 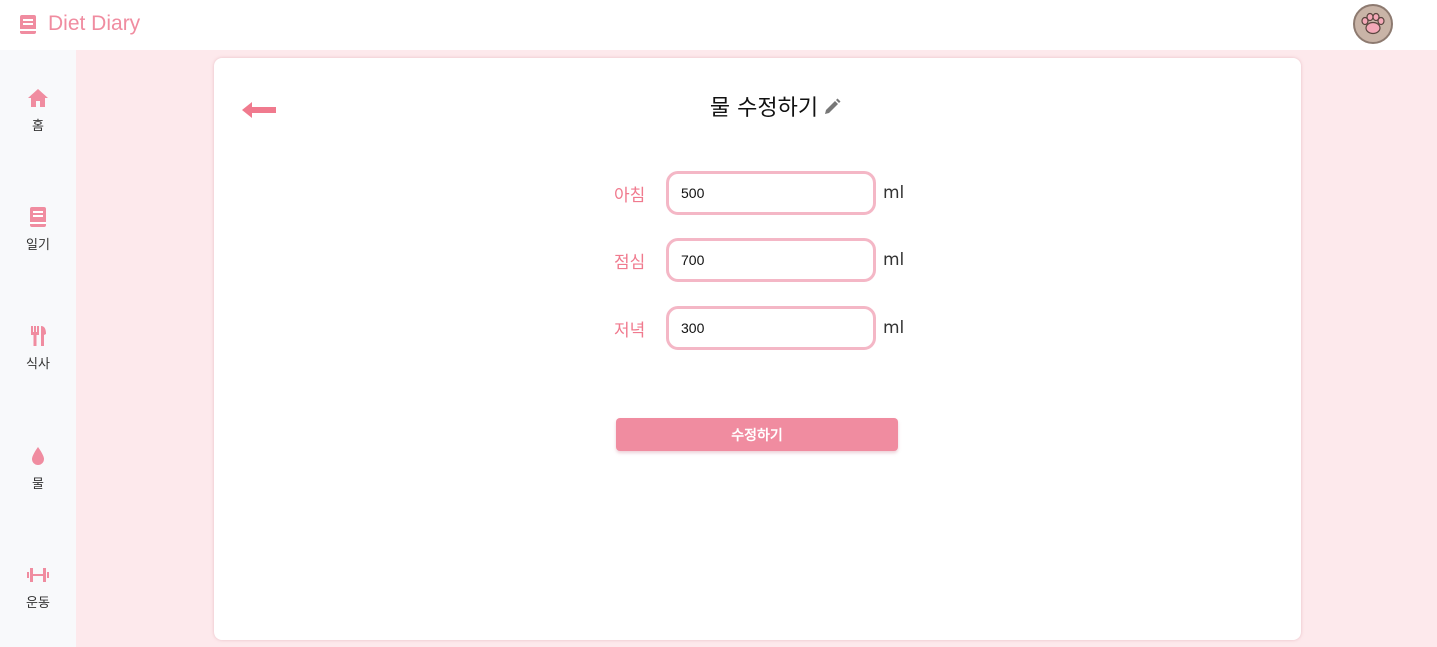 I want to click on sidebar: 홈 일기 식사 물 운동, so click(x=38, y=348).